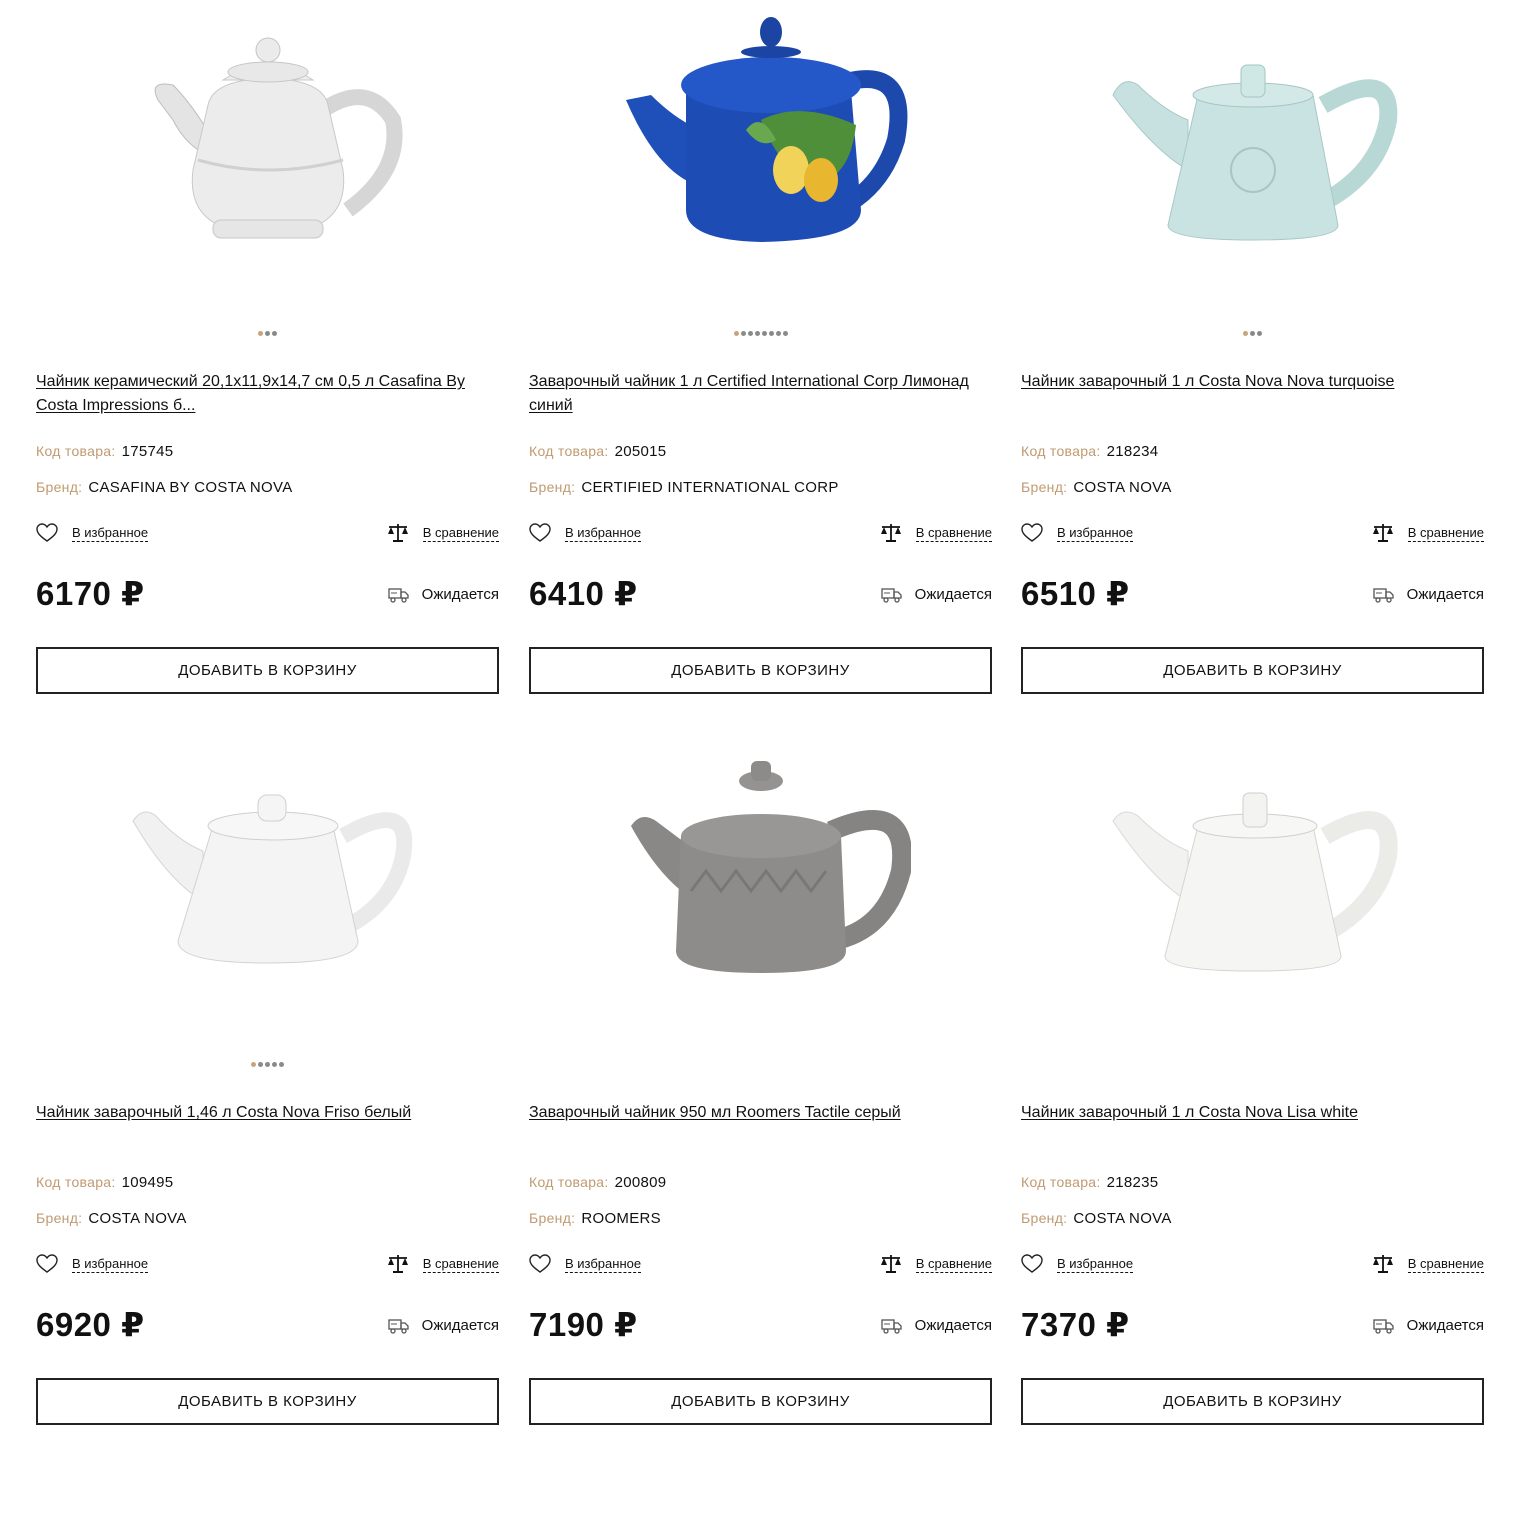 This screenshot has height=1520, width=1520. Describe the element at coordinates (1132, 1182) in the screenshot. I see `product-code-value: 218235` at that location.